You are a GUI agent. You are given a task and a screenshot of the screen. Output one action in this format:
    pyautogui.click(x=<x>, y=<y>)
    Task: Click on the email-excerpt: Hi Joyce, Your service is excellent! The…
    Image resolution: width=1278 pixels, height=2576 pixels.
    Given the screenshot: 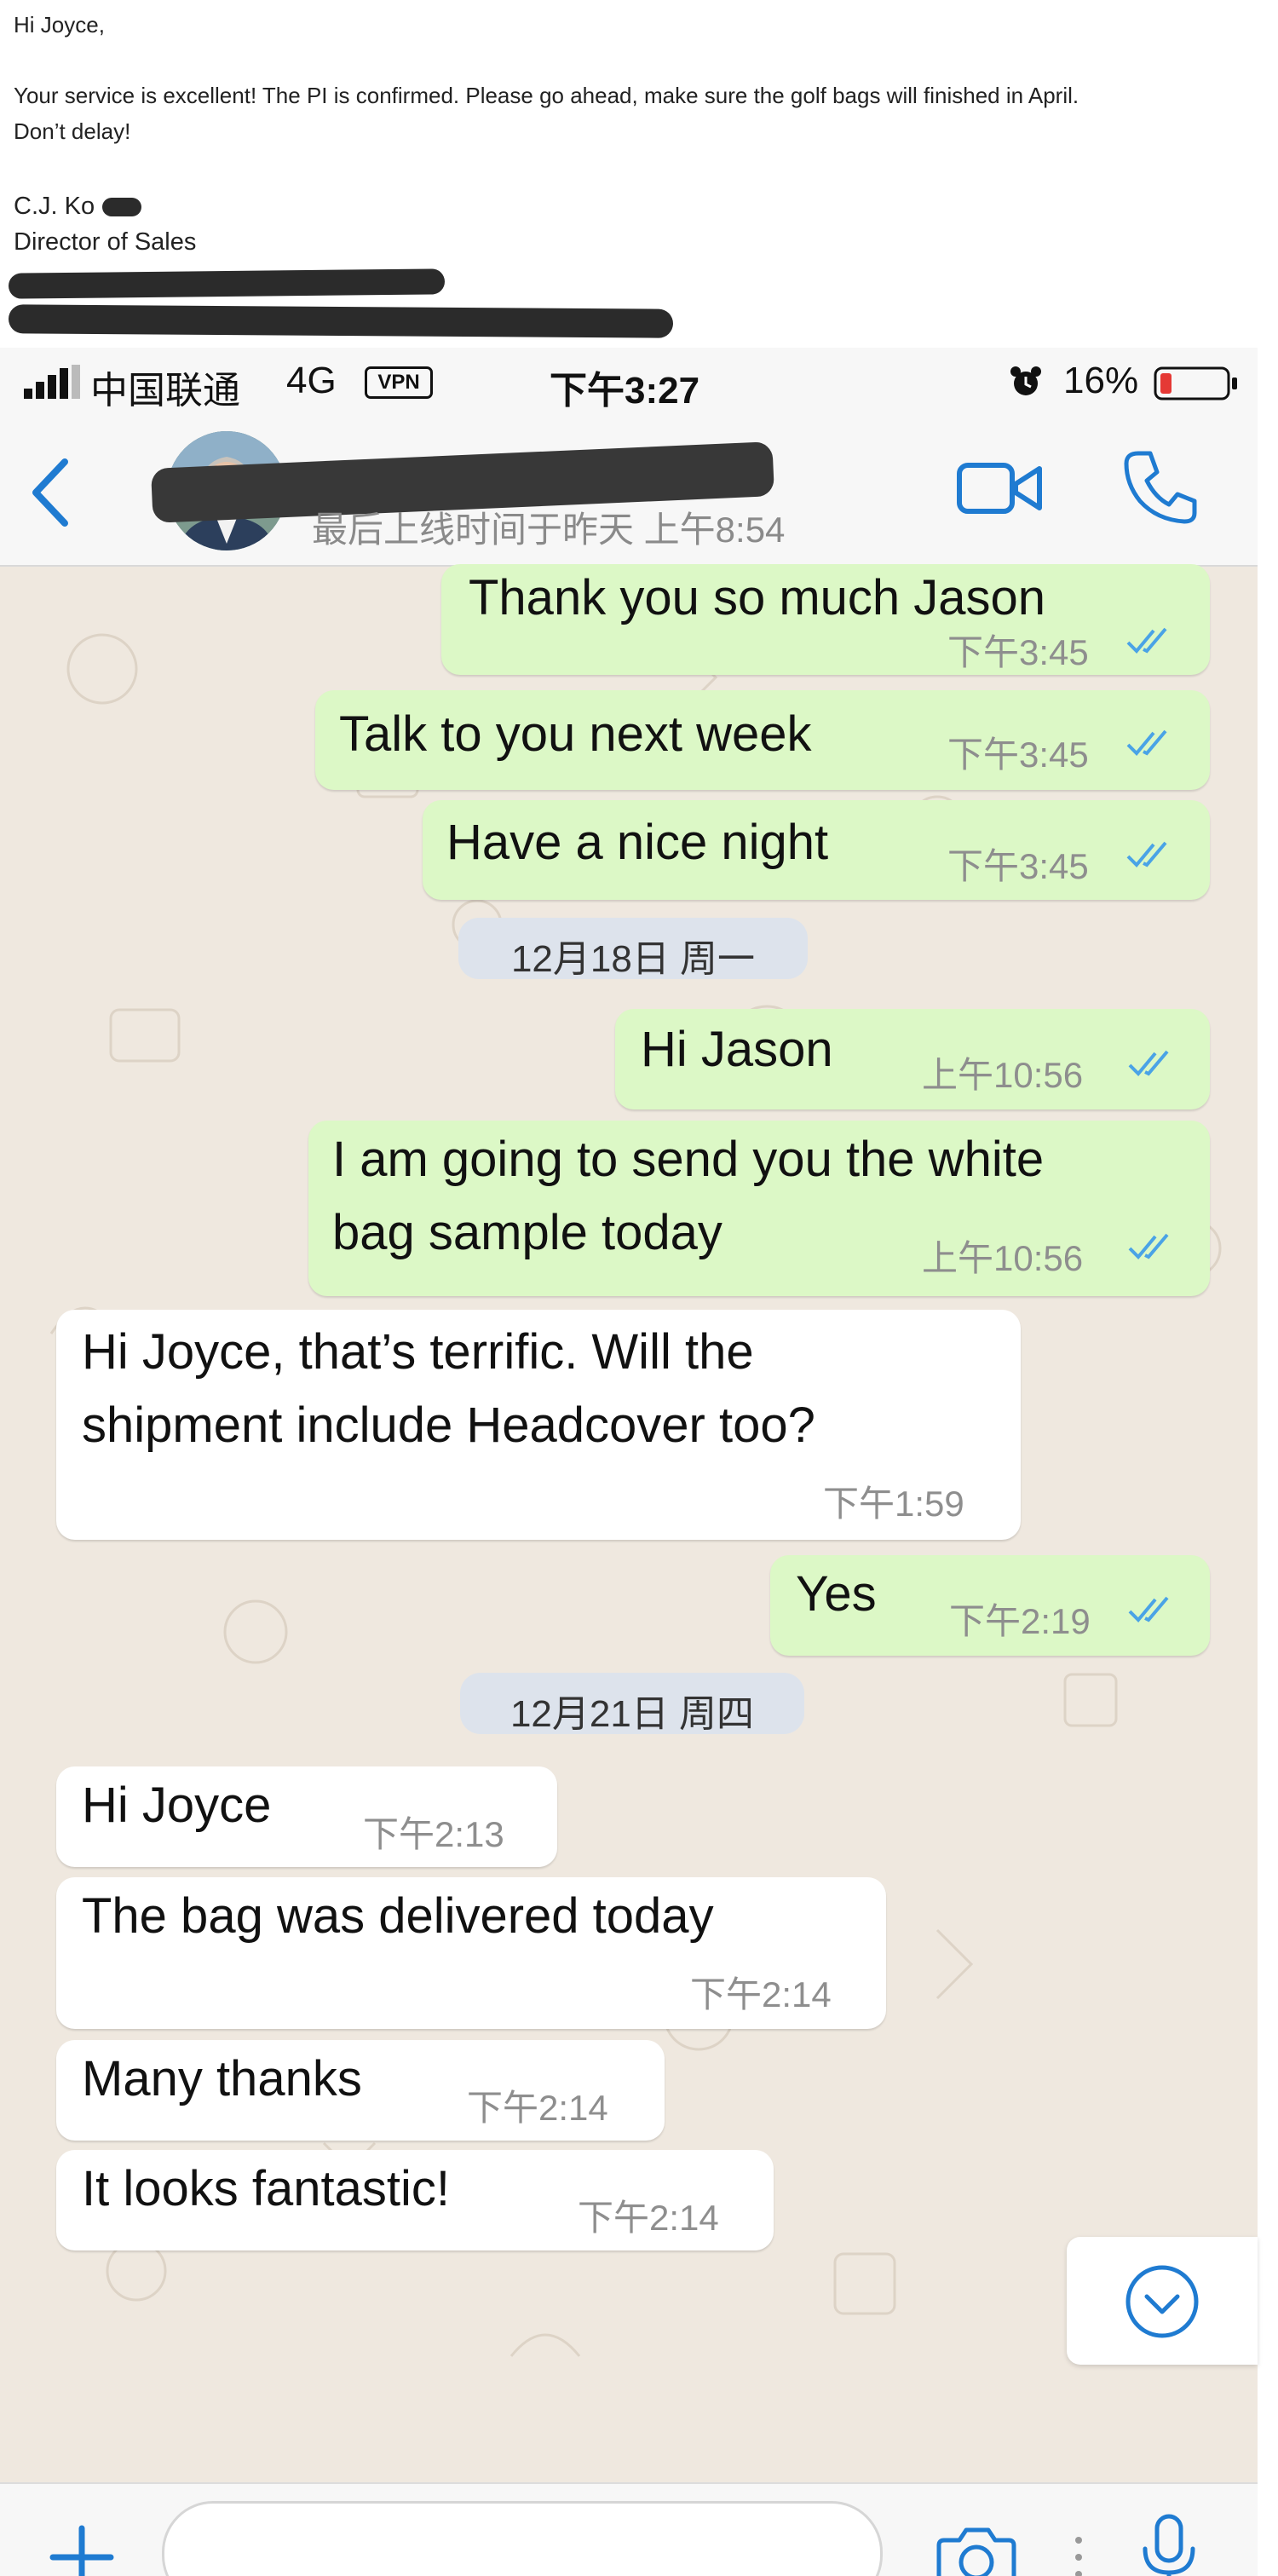 What is the action you would take?
    pyautogui.click(x=639, y=174)
    